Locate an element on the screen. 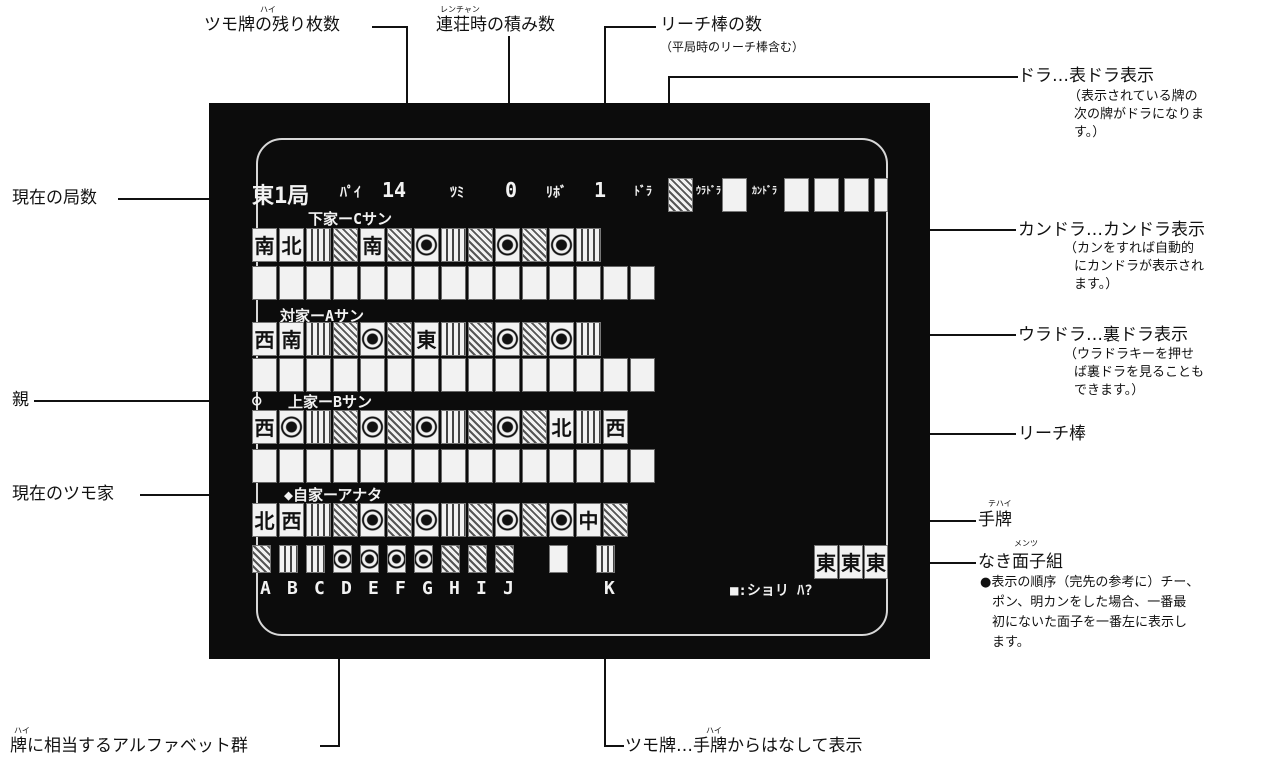  status-tsumi-label: ﾂﾐ is located at coordinates (457, 193).